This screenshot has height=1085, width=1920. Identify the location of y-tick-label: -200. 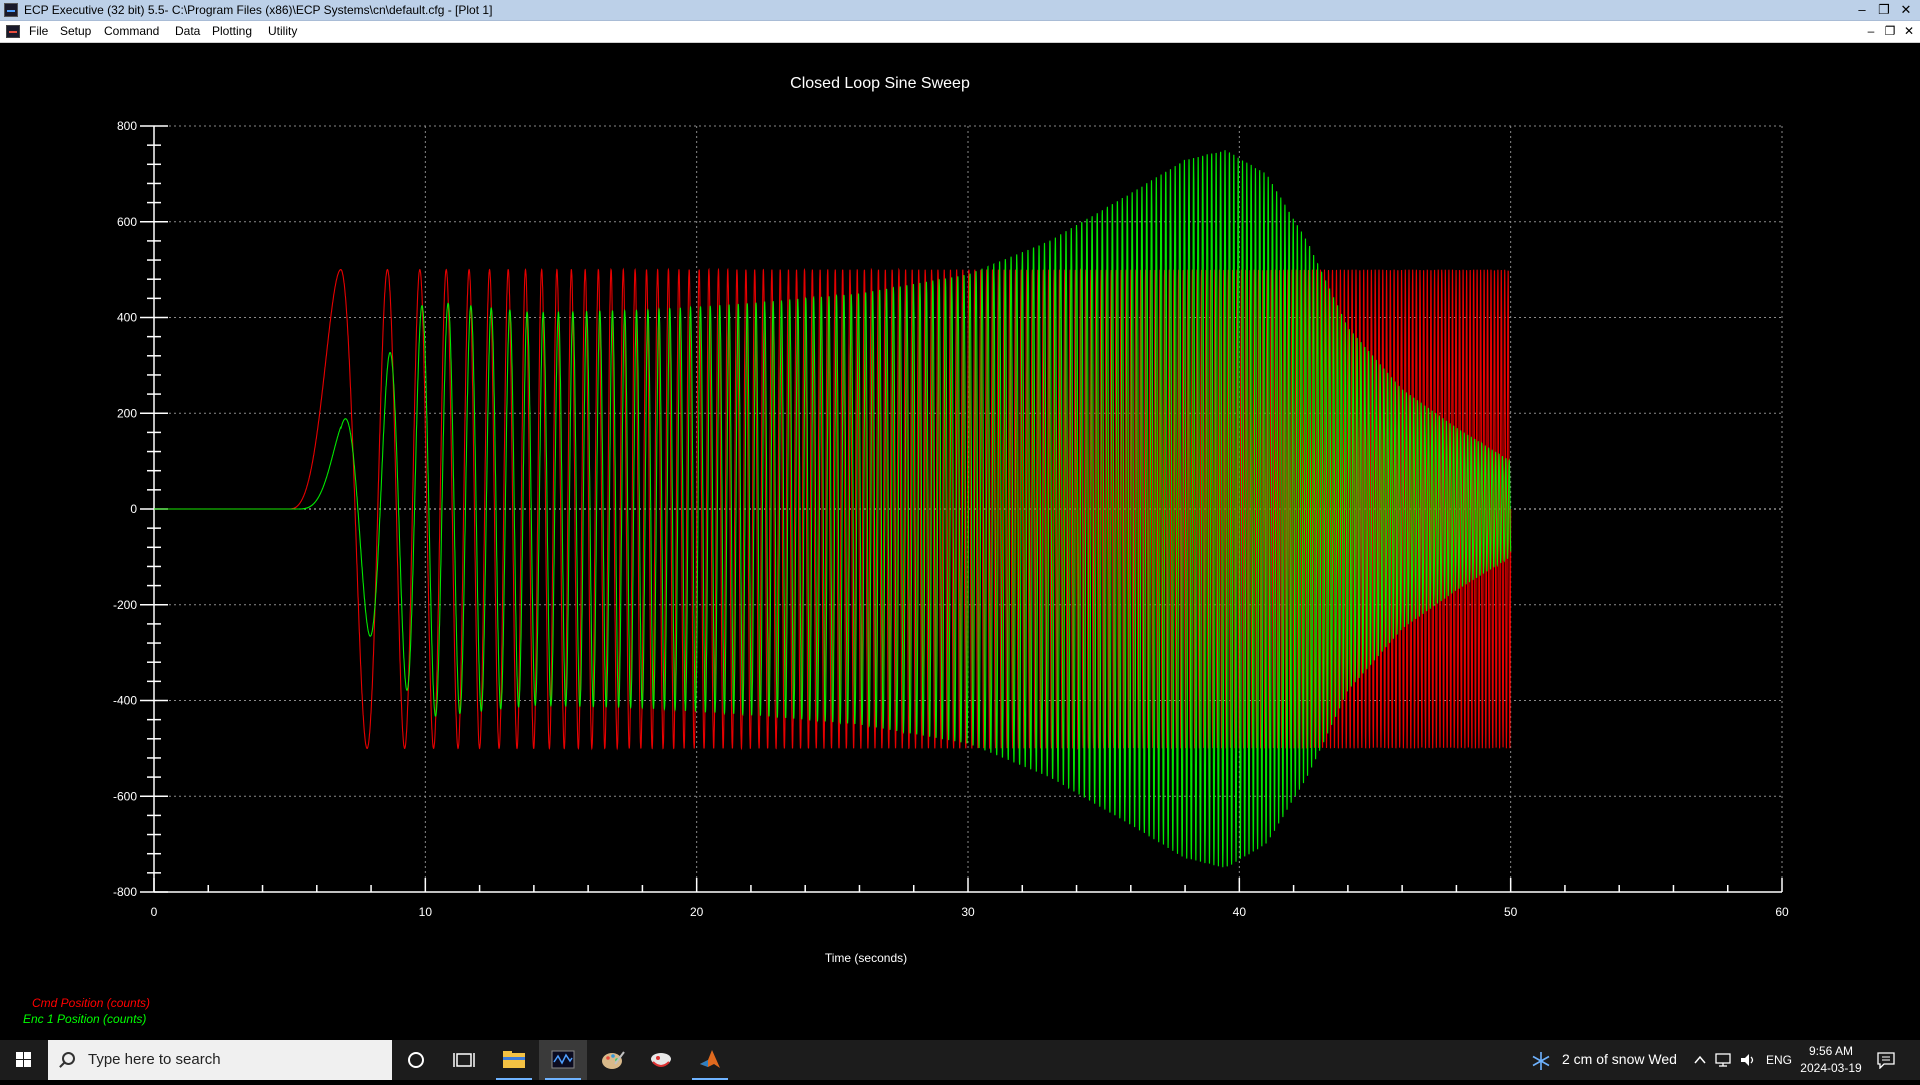
(125, 605).